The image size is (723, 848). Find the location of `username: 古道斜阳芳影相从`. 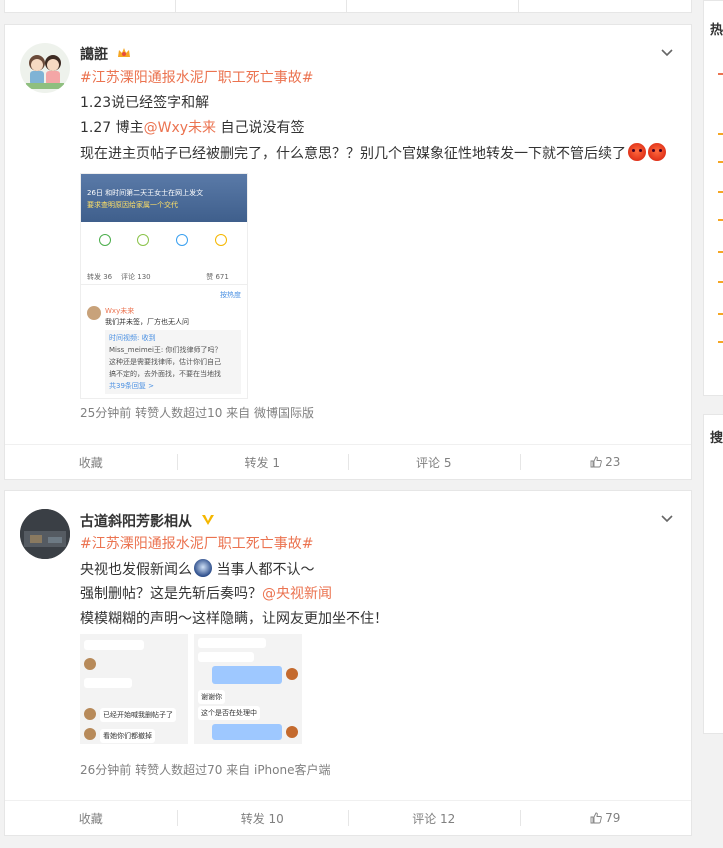

username: 古道斜阳芳影相从 is located at coordinates (147, 521).